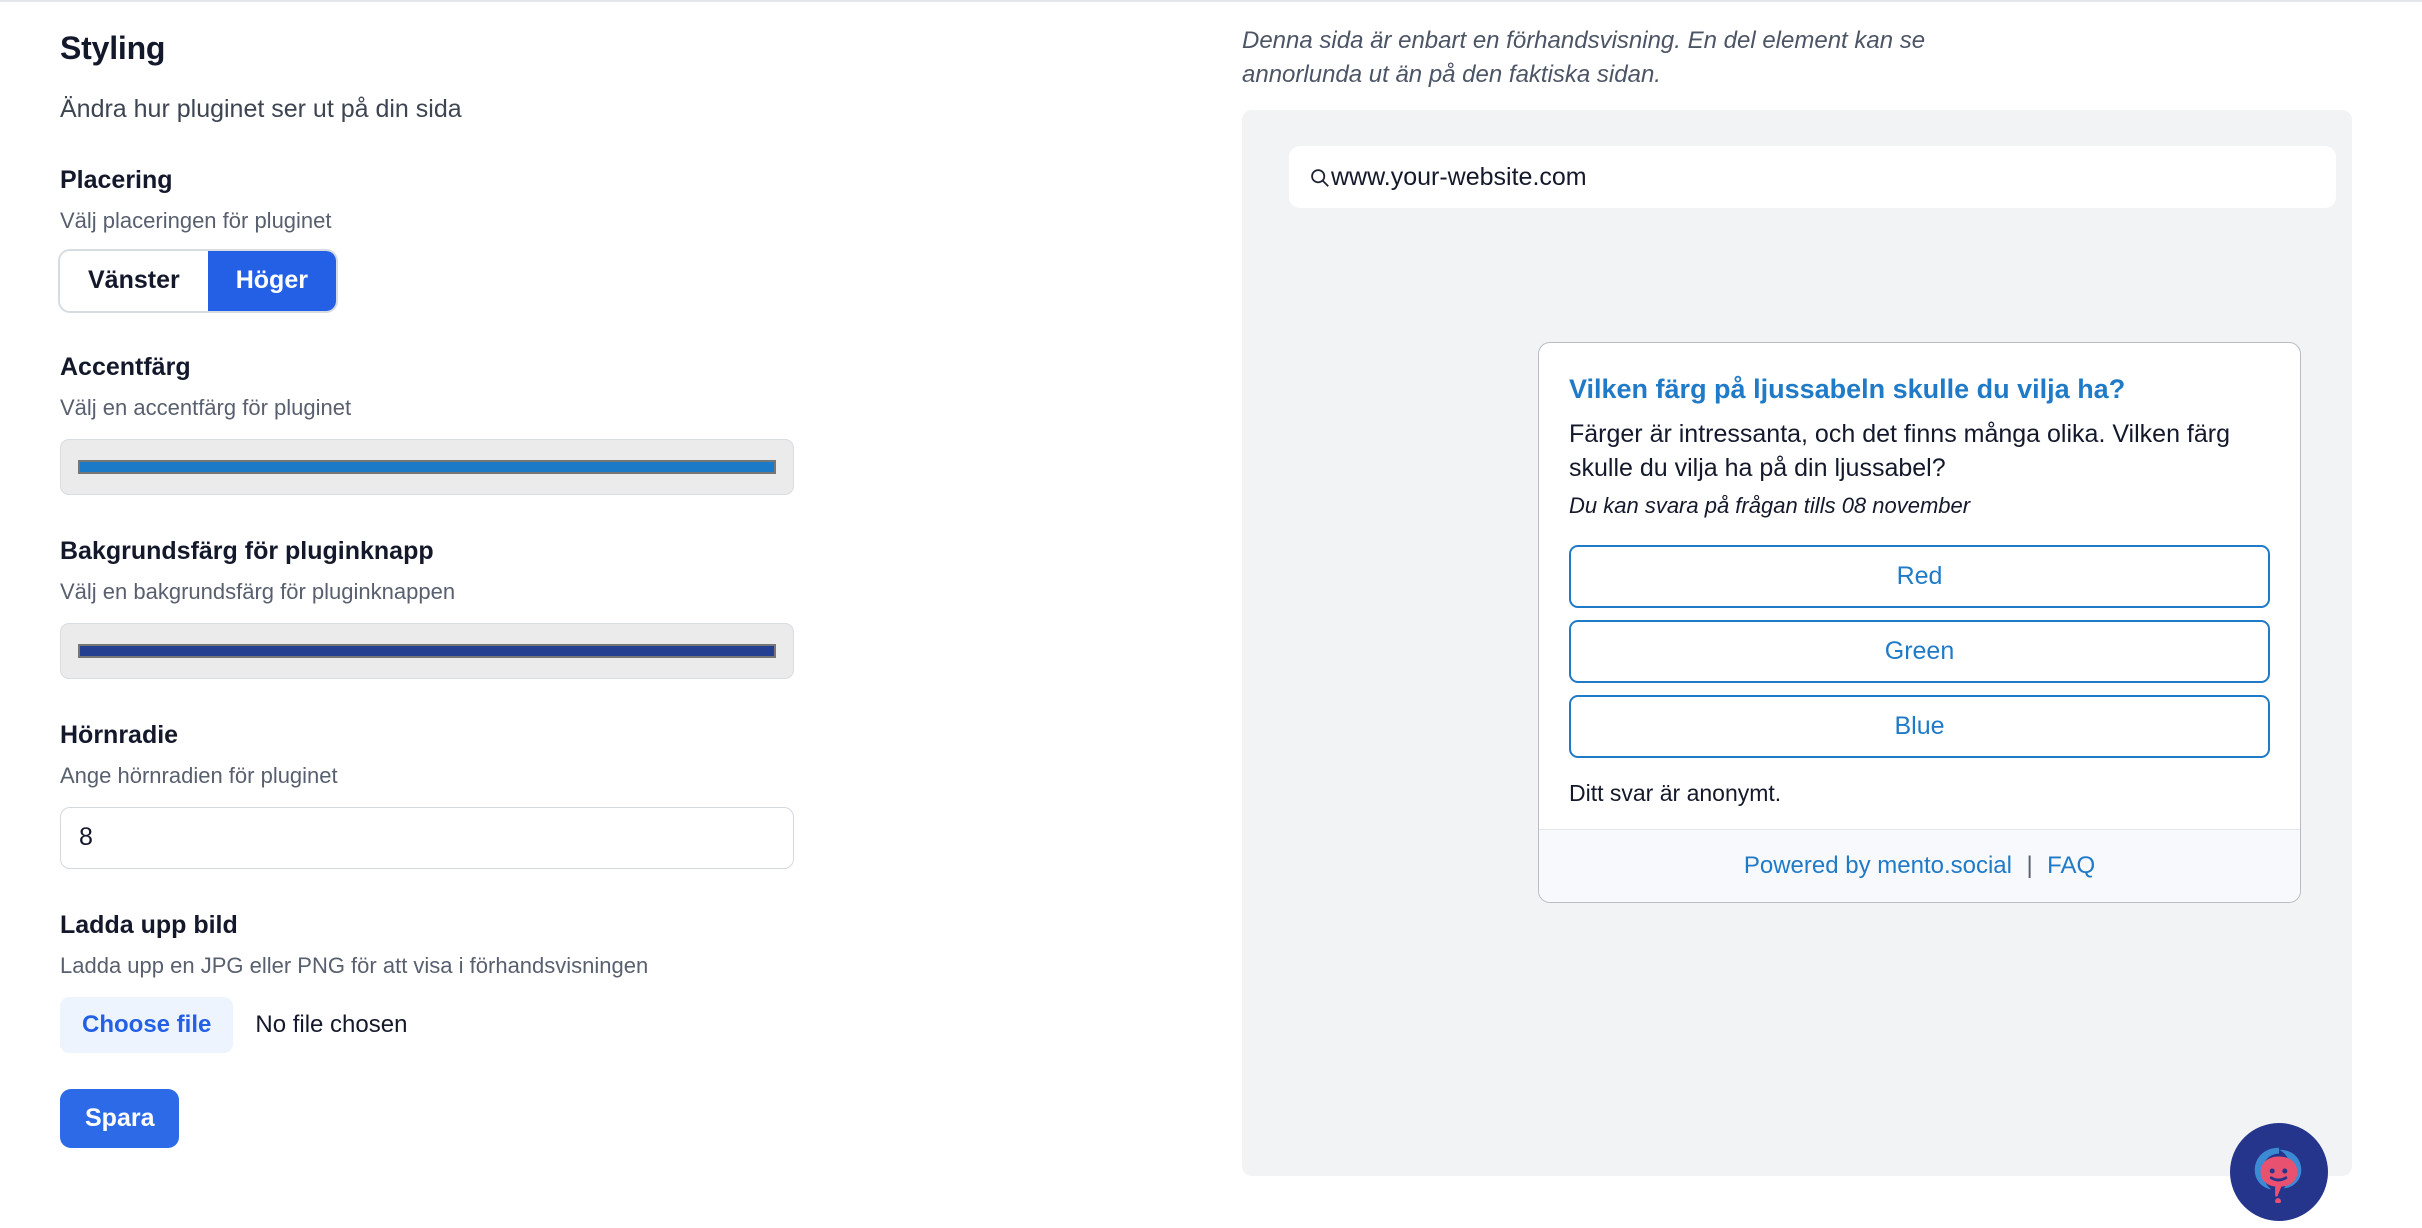 The image size is (2422, 1228). I want to click on powered-by-link: Powered by mento.social, so click(1878, 865).